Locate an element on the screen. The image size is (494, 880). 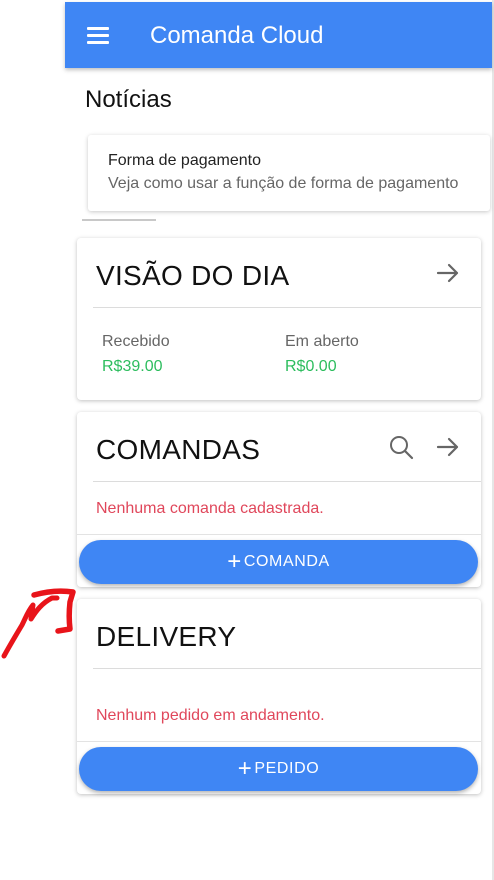
app-title: Comanda Cloud is located at coordinates (237, 35).